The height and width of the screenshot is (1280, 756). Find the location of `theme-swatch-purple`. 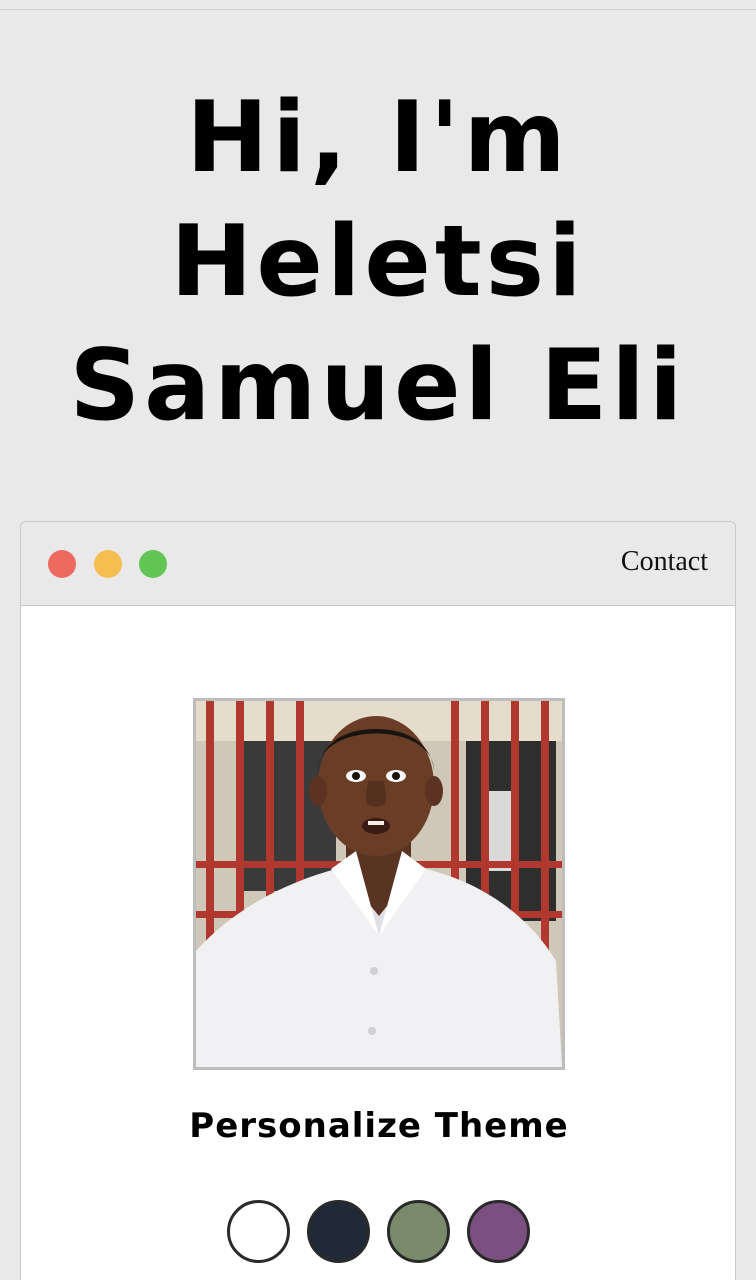

theme-swatch-purple is located at coordinates (498, 1231).